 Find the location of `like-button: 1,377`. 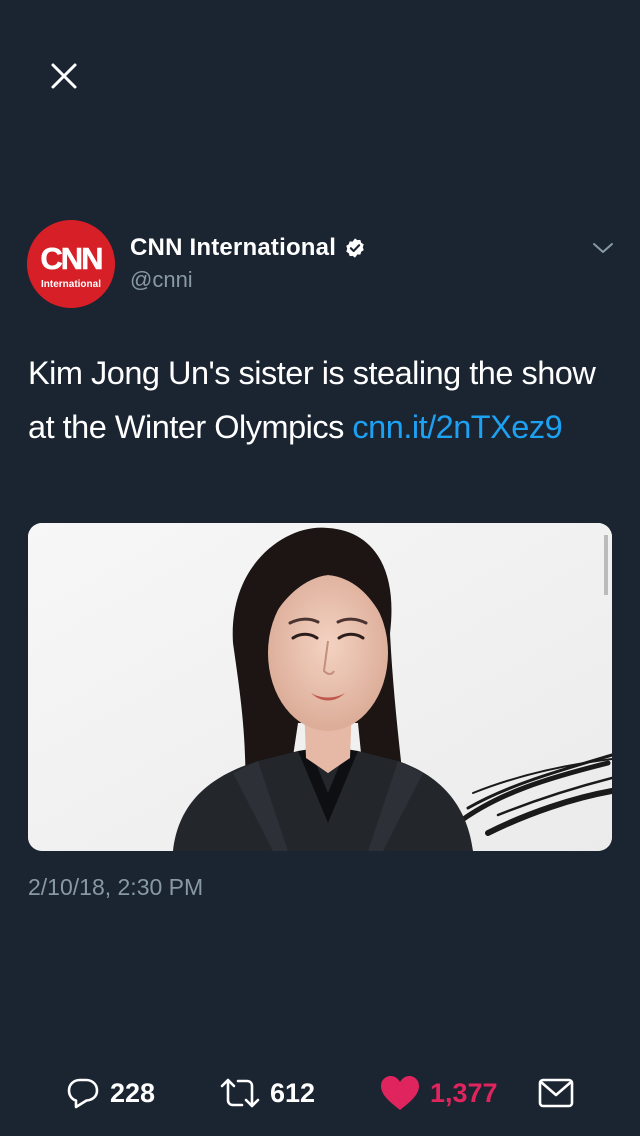

like-button: 1,377 is located at coordinates (439, 1093).